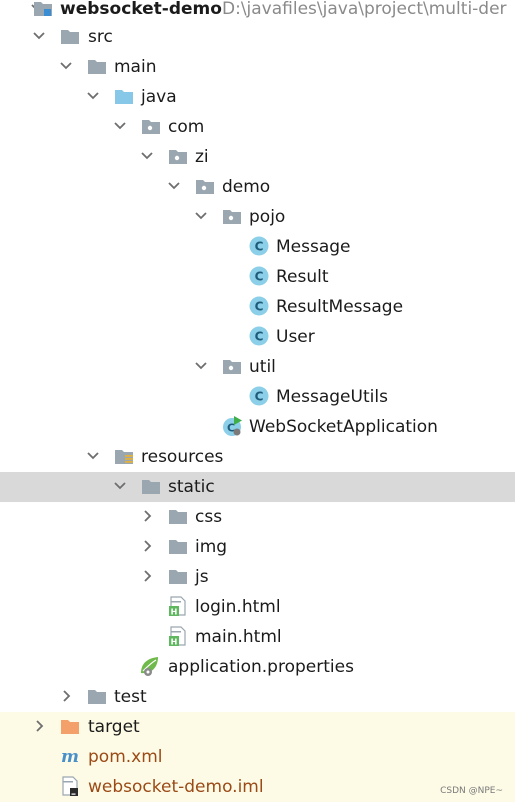 Image resolution: width=515 pixels, height=805 pixels. Describe the element at coordinates (257, 577) in the screenshot. I see `tree-row-js: js` at that location.